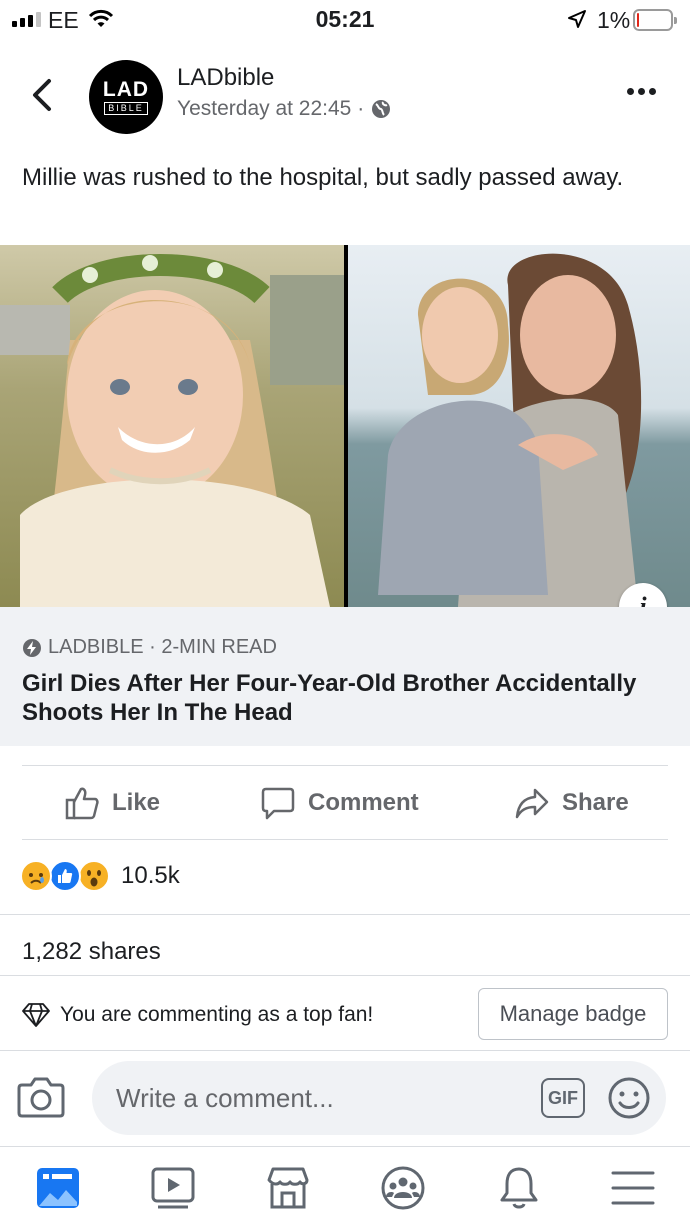 The height and width of the screenshot is (1227, 690). What do you see at coordinates (614, 20) in the screenshot?
I see `battery-percent: 1%` at bounding box center [614, 20].